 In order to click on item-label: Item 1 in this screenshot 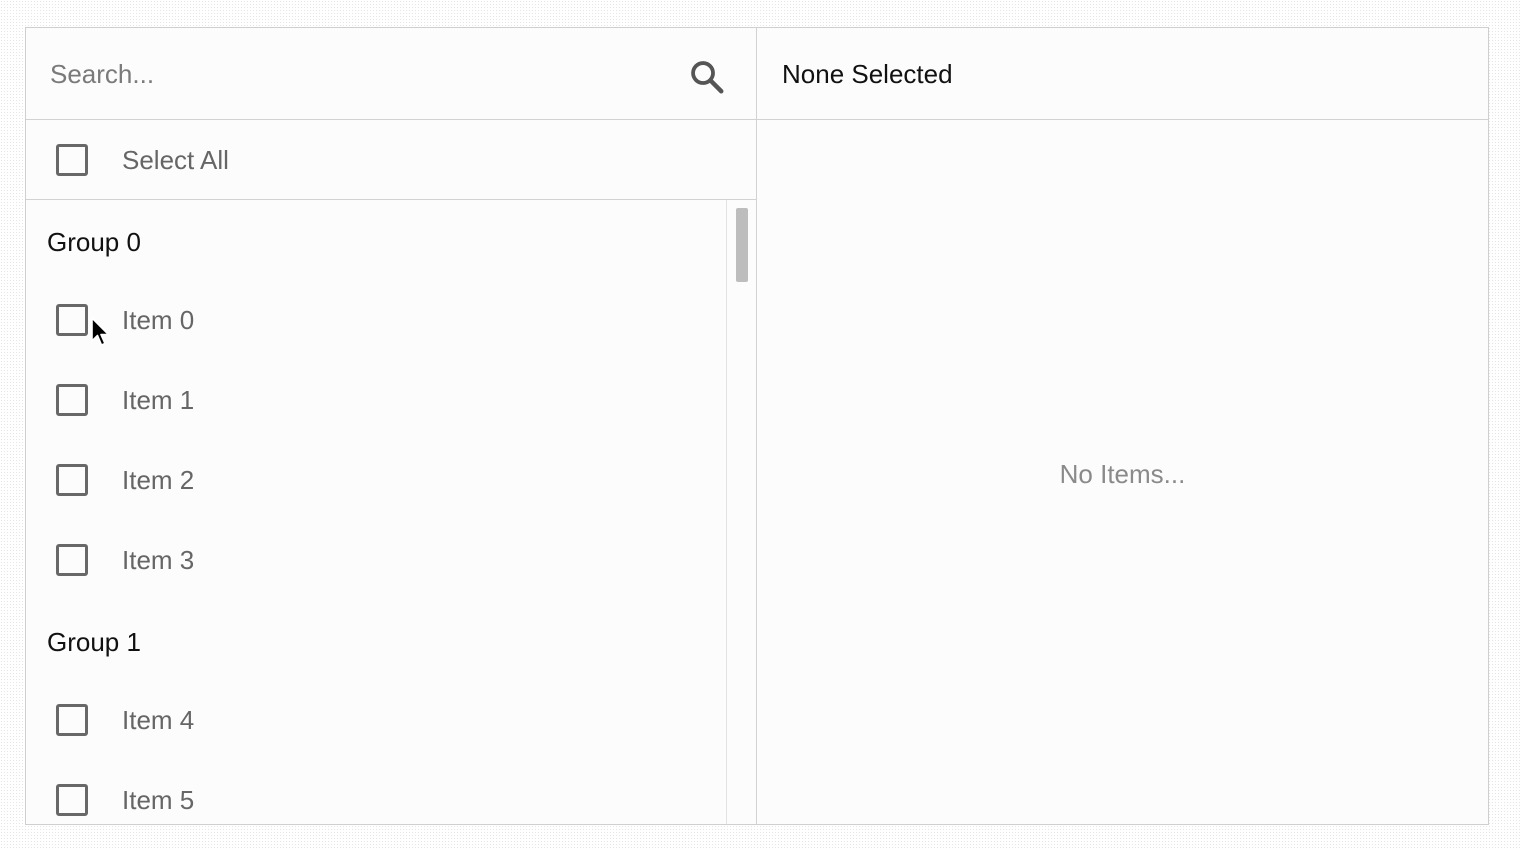, I will do `click(158, 400)`.